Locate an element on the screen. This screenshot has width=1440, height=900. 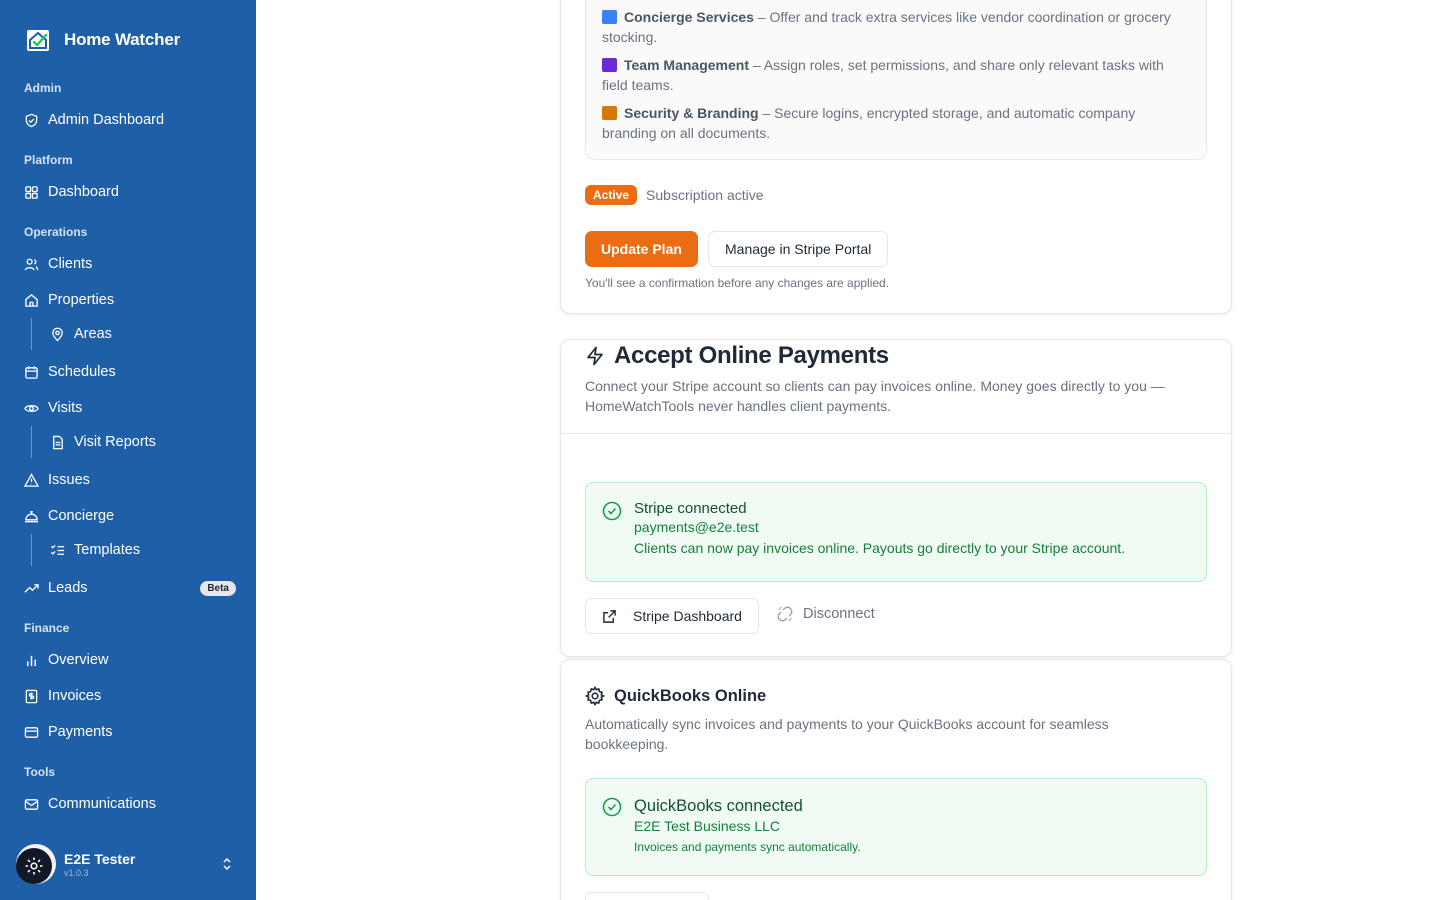
sidebar-item-label: Invoices is located at coordinates (75, 696).